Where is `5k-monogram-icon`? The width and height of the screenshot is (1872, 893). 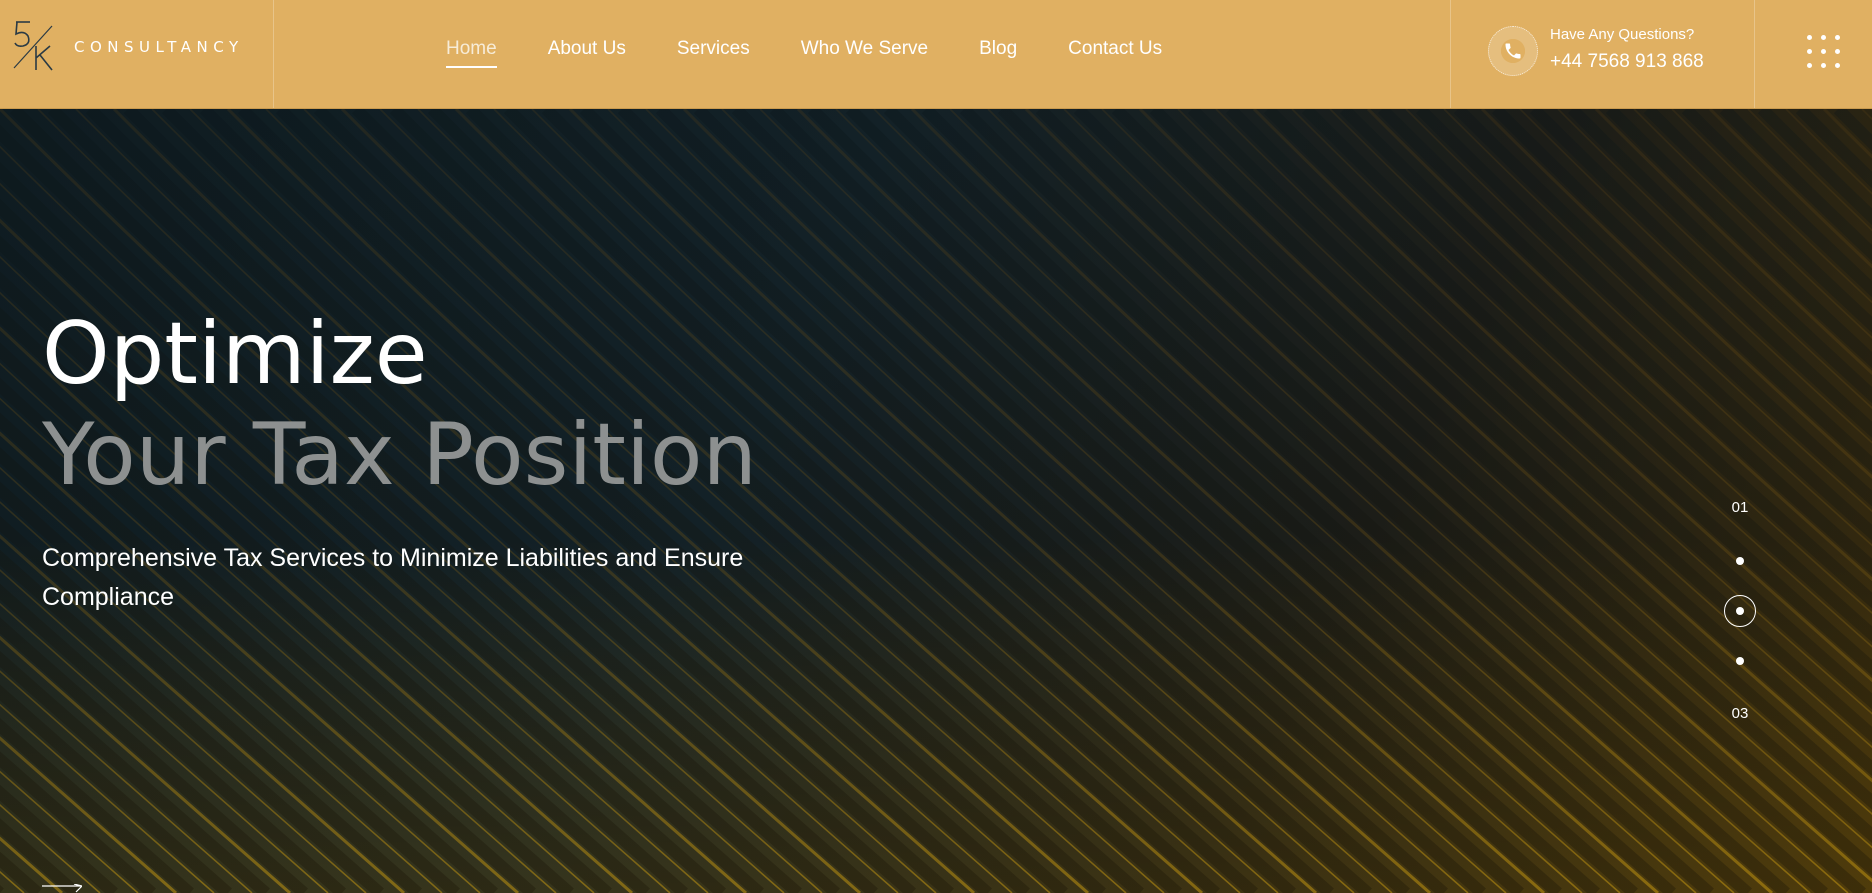 5k-monogram-icon is located at coordinates (33, 46).